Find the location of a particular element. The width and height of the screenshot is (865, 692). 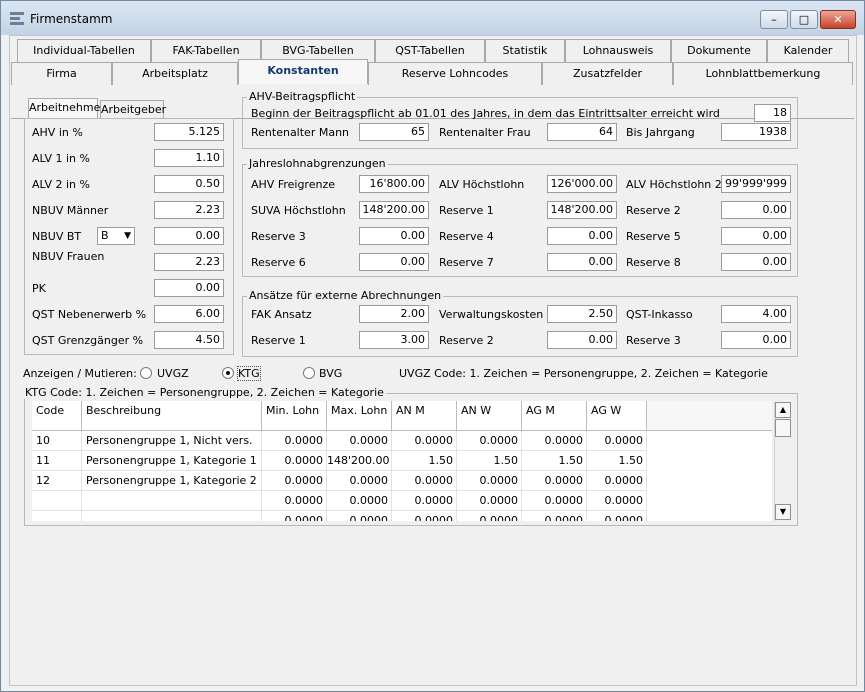

radio-ktg-label: KTG is located at coordinates (249, 373).